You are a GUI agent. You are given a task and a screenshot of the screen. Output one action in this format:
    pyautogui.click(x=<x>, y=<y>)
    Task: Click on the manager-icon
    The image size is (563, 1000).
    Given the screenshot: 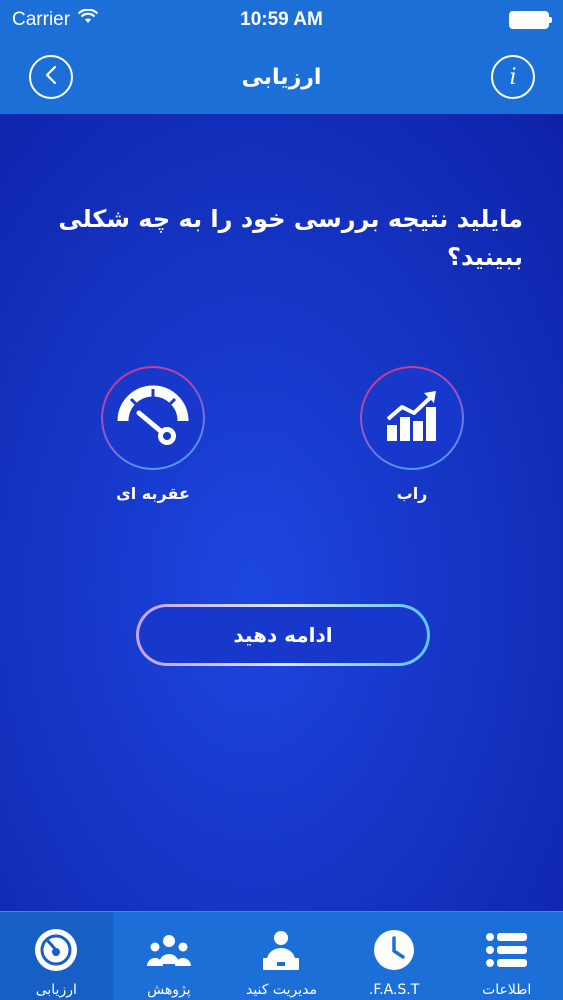 What is the action you would take?
    pyautogui.click(x=281, y=950)
    